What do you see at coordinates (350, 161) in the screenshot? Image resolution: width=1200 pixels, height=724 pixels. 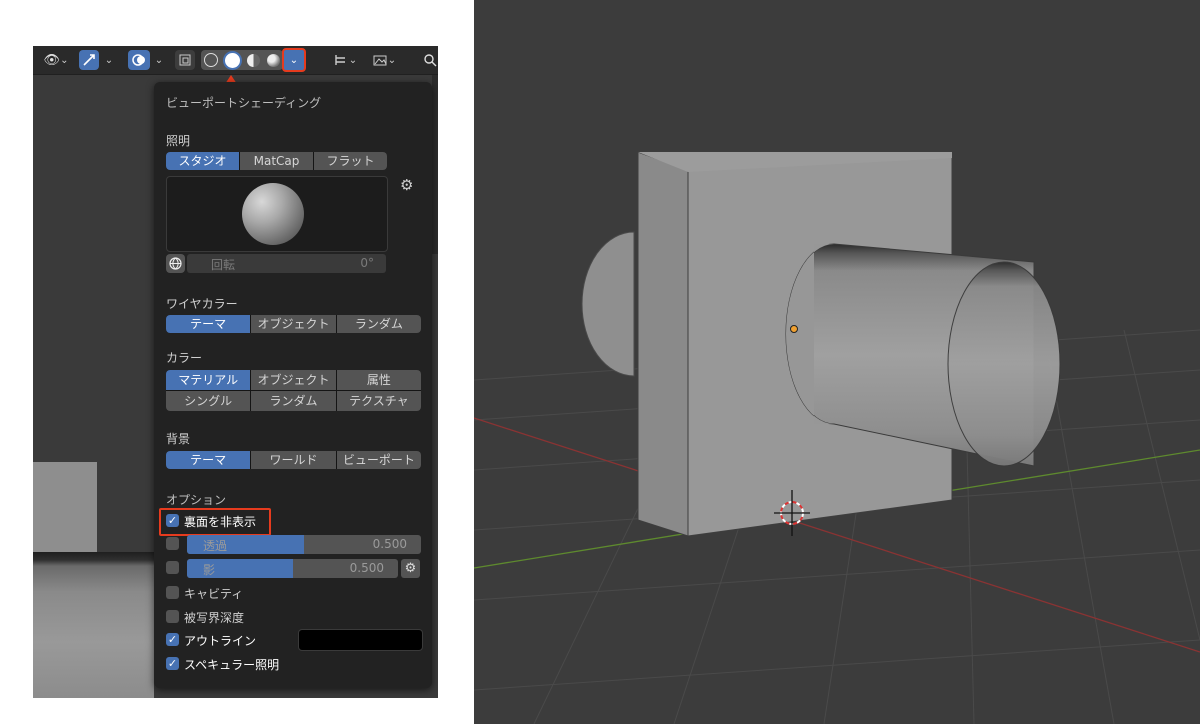 I see `lighting-flat-button: フラット` at bounding box center [350, 161].